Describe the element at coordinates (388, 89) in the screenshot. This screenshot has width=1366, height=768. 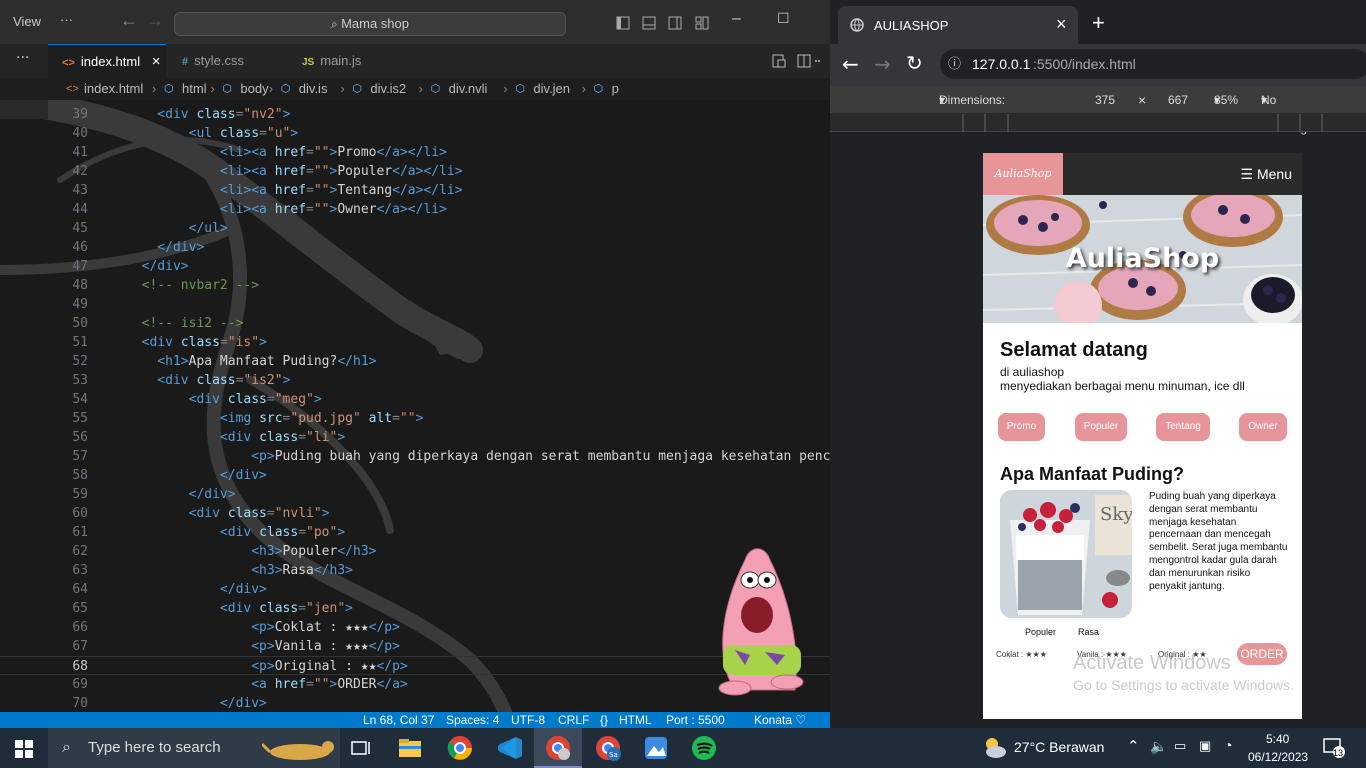
I see `breadcrumb-item: div.is2` at that location.